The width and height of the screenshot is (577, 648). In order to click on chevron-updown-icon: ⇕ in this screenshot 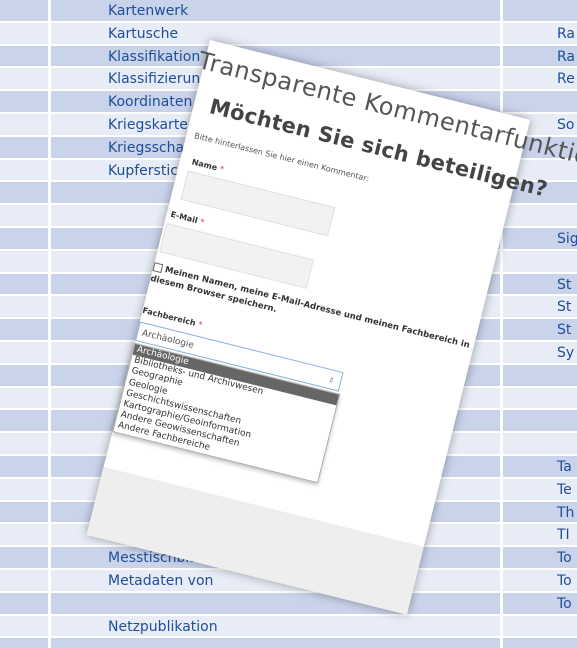, I will do `click(331, 380)`.